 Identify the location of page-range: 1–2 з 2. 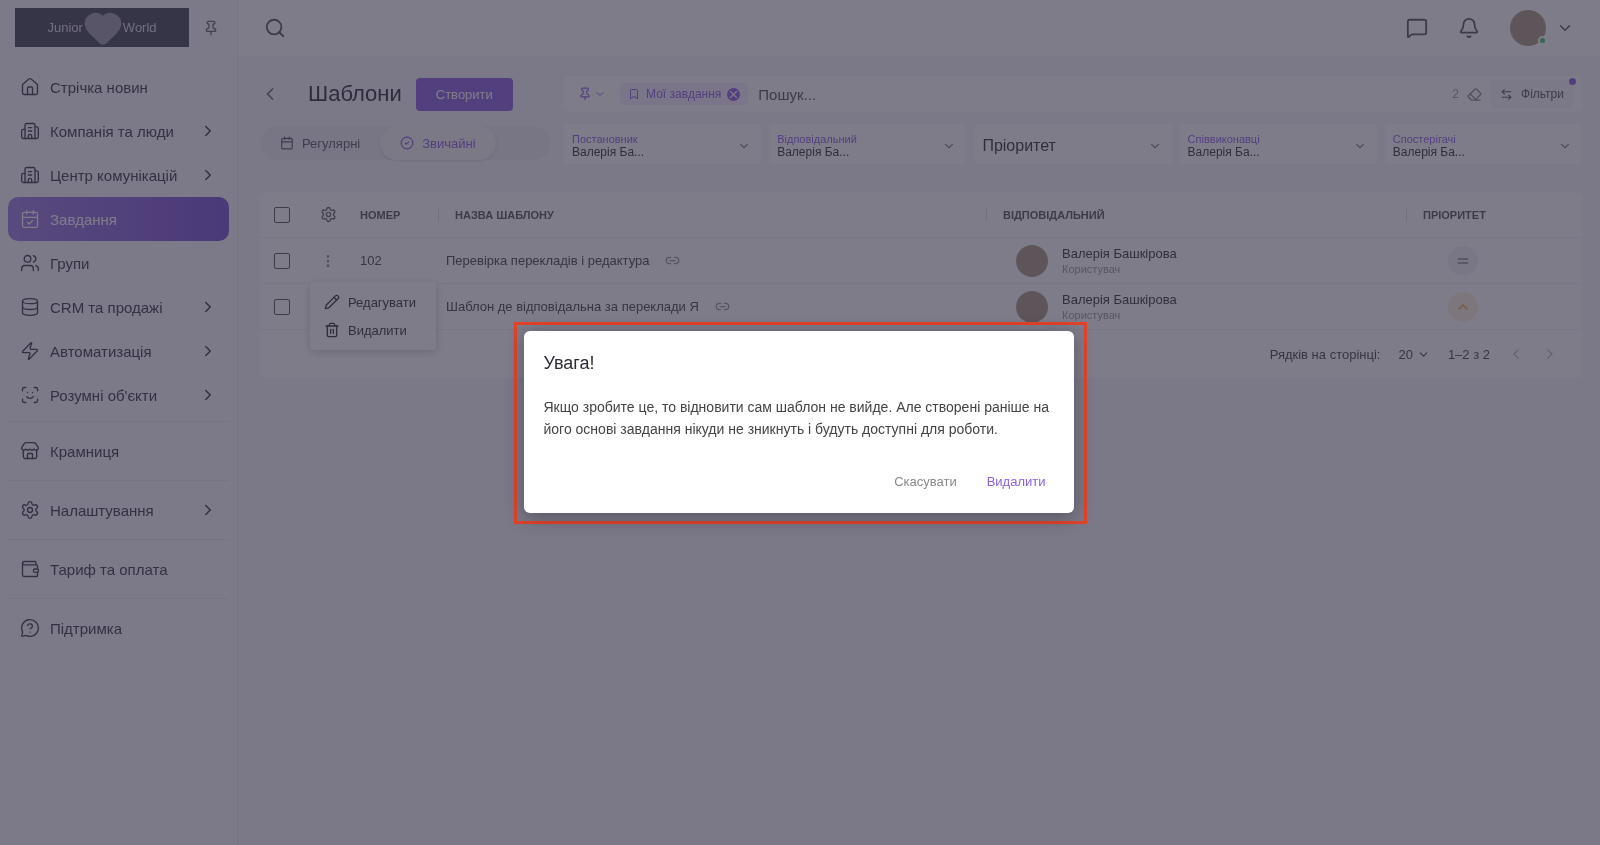
(1468, 354).